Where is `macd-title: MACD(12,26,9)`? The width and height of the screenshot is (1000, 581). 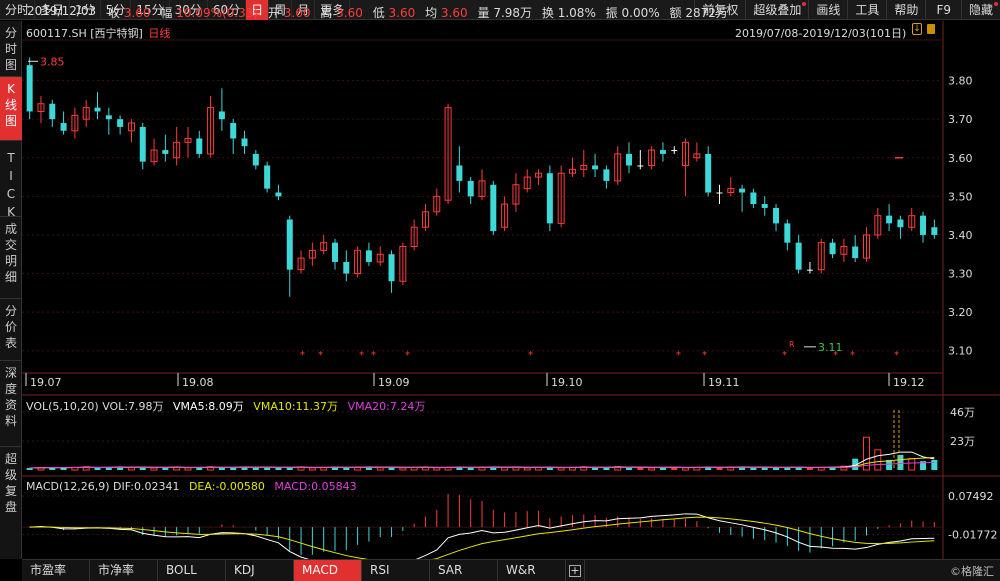 macd-title: MACD(12,26,9) is located at coordinates (68, 486).